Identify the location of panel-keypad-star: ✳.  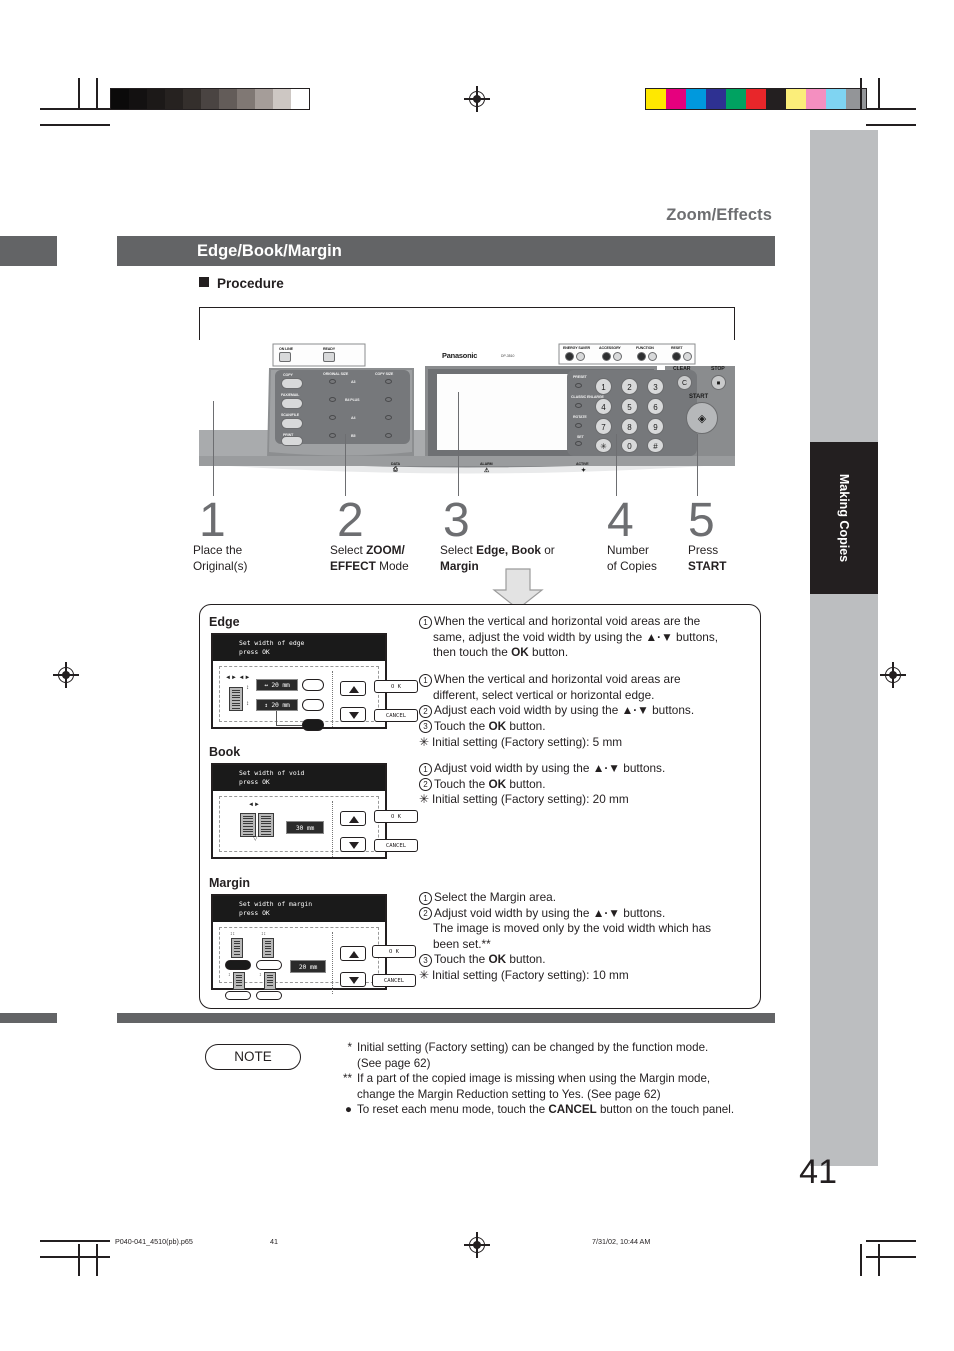
(603, 445).